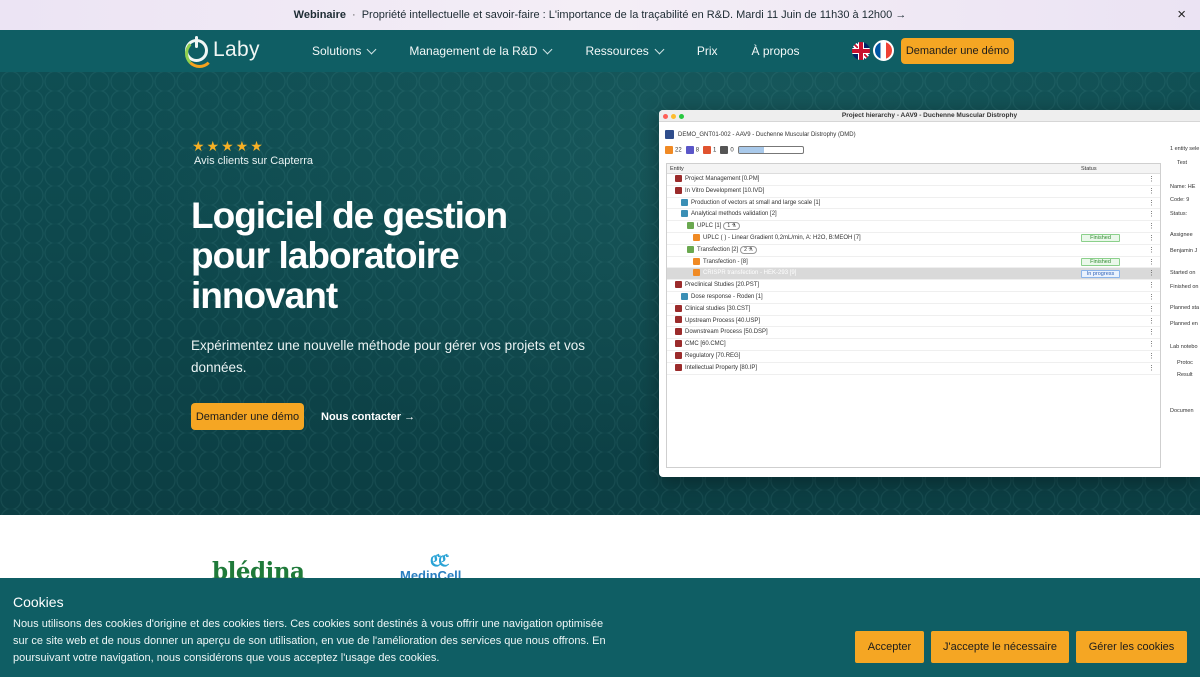 The height and width of the screenshot is (677, 1200). What do you see at coordinates (913, 169) in the screenshot?
I see `tree-header: Entity Status` at bounding box center [913, 169].